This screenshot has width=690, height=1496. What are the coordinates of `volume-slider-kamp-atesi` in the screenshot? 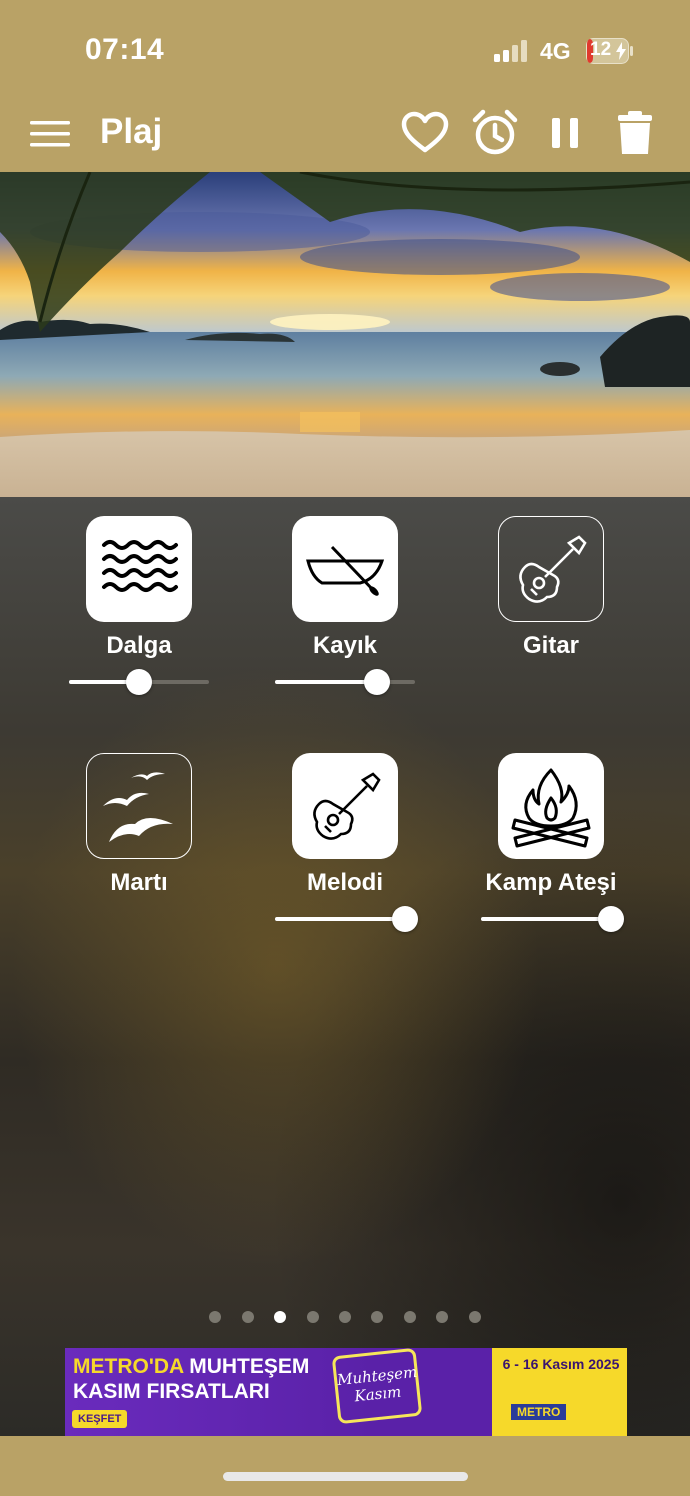 It's located at (552, 919).